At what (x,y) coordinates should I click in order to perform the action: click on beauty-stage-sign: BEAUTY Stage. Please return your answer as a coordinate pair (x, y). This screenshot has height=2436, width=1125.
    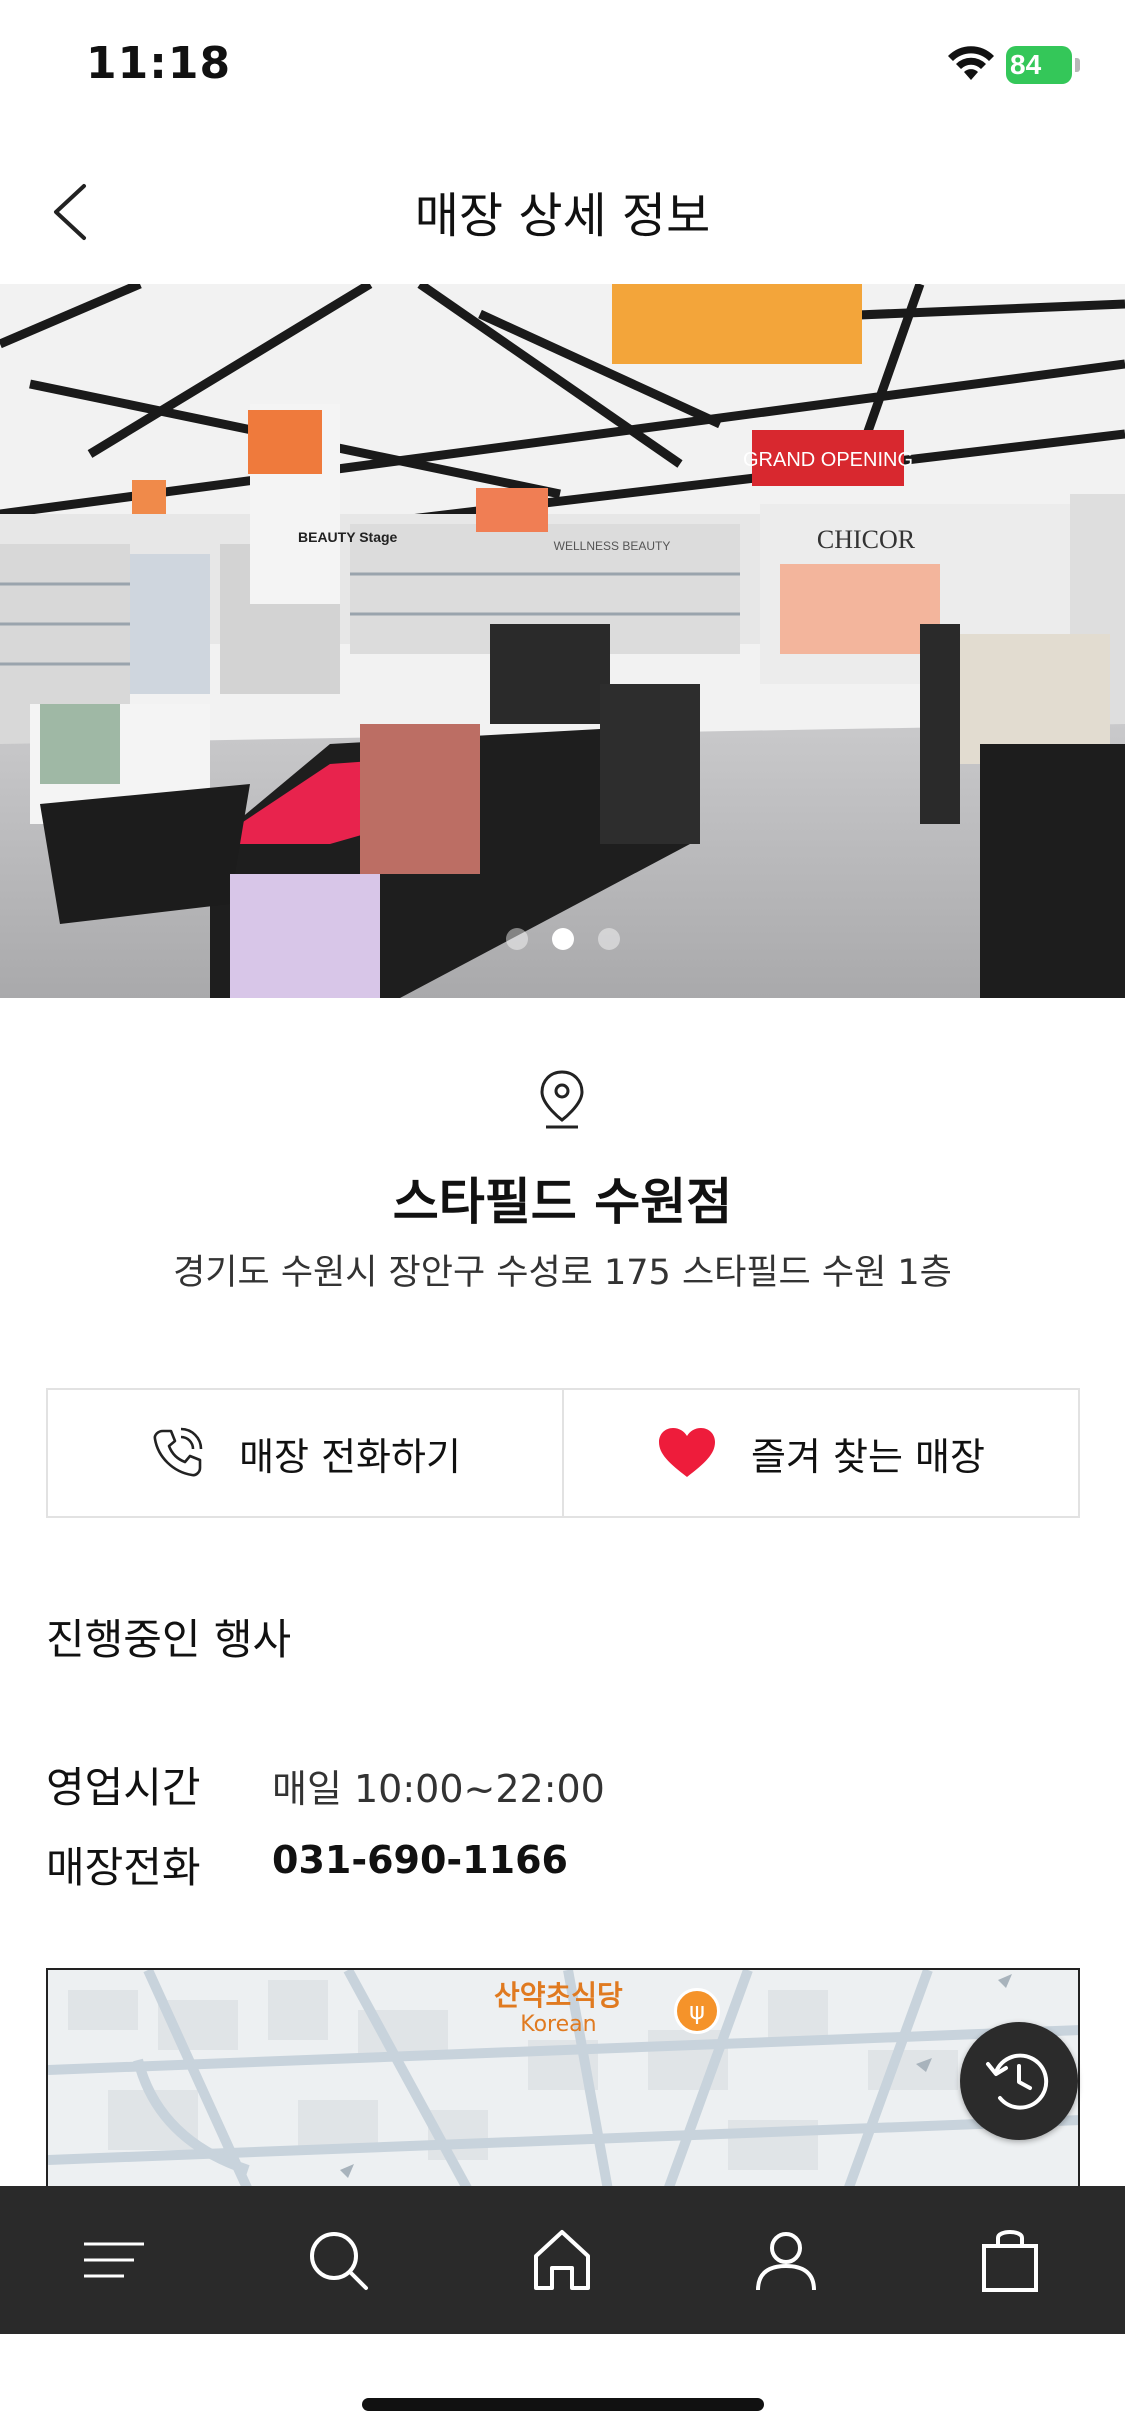
    Looking at the image, I should click on (348, 537).